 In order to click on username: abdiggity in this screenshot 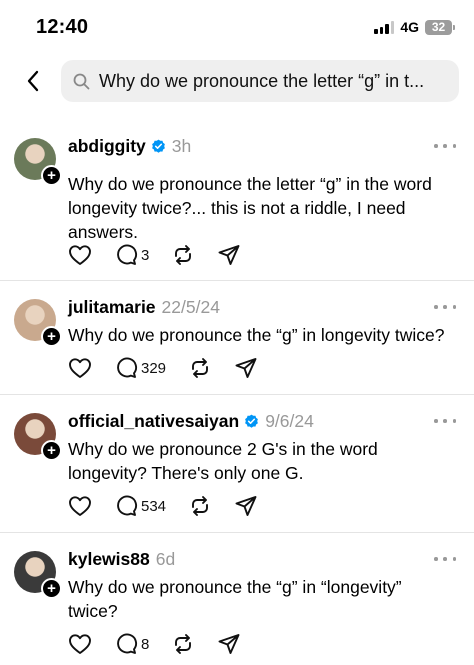, I will do `click(107, 146)`.